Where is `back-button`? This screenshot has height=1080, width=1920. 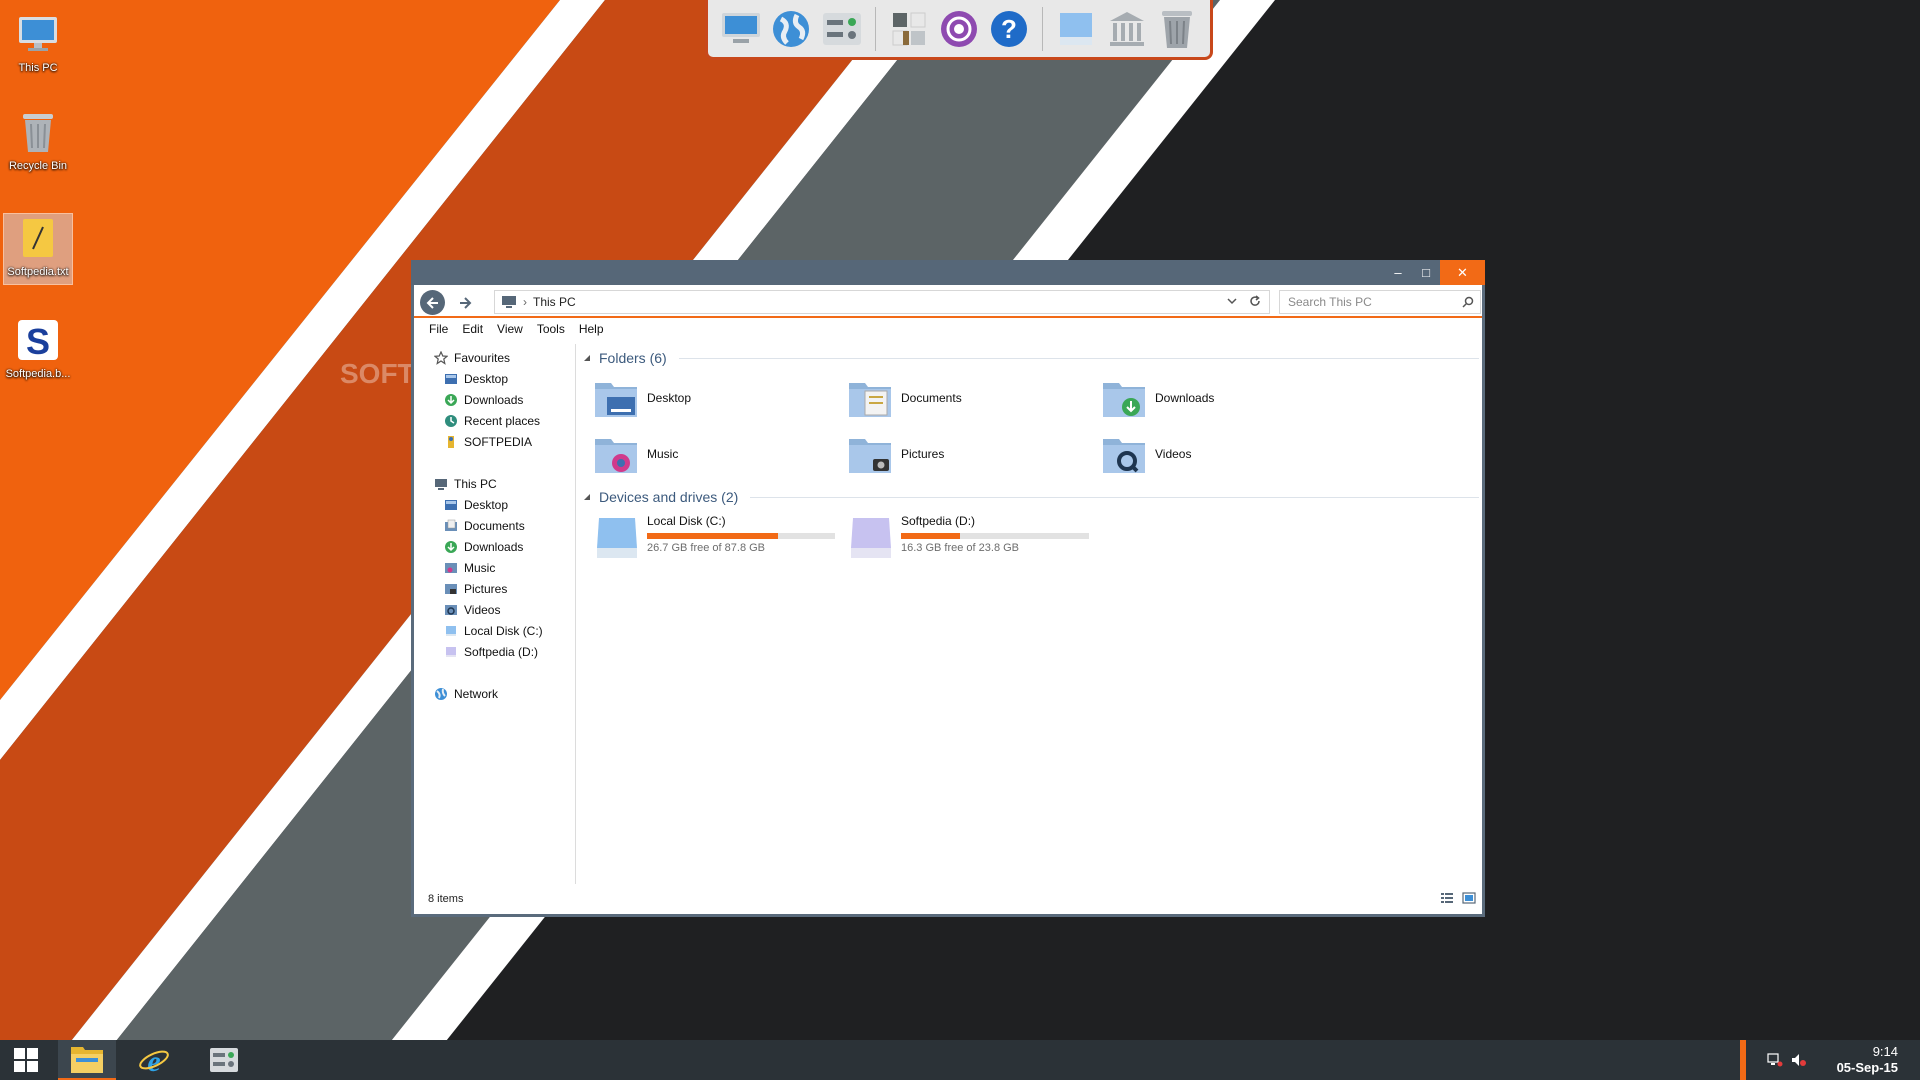 back-button is located at coordinates (432, 302).